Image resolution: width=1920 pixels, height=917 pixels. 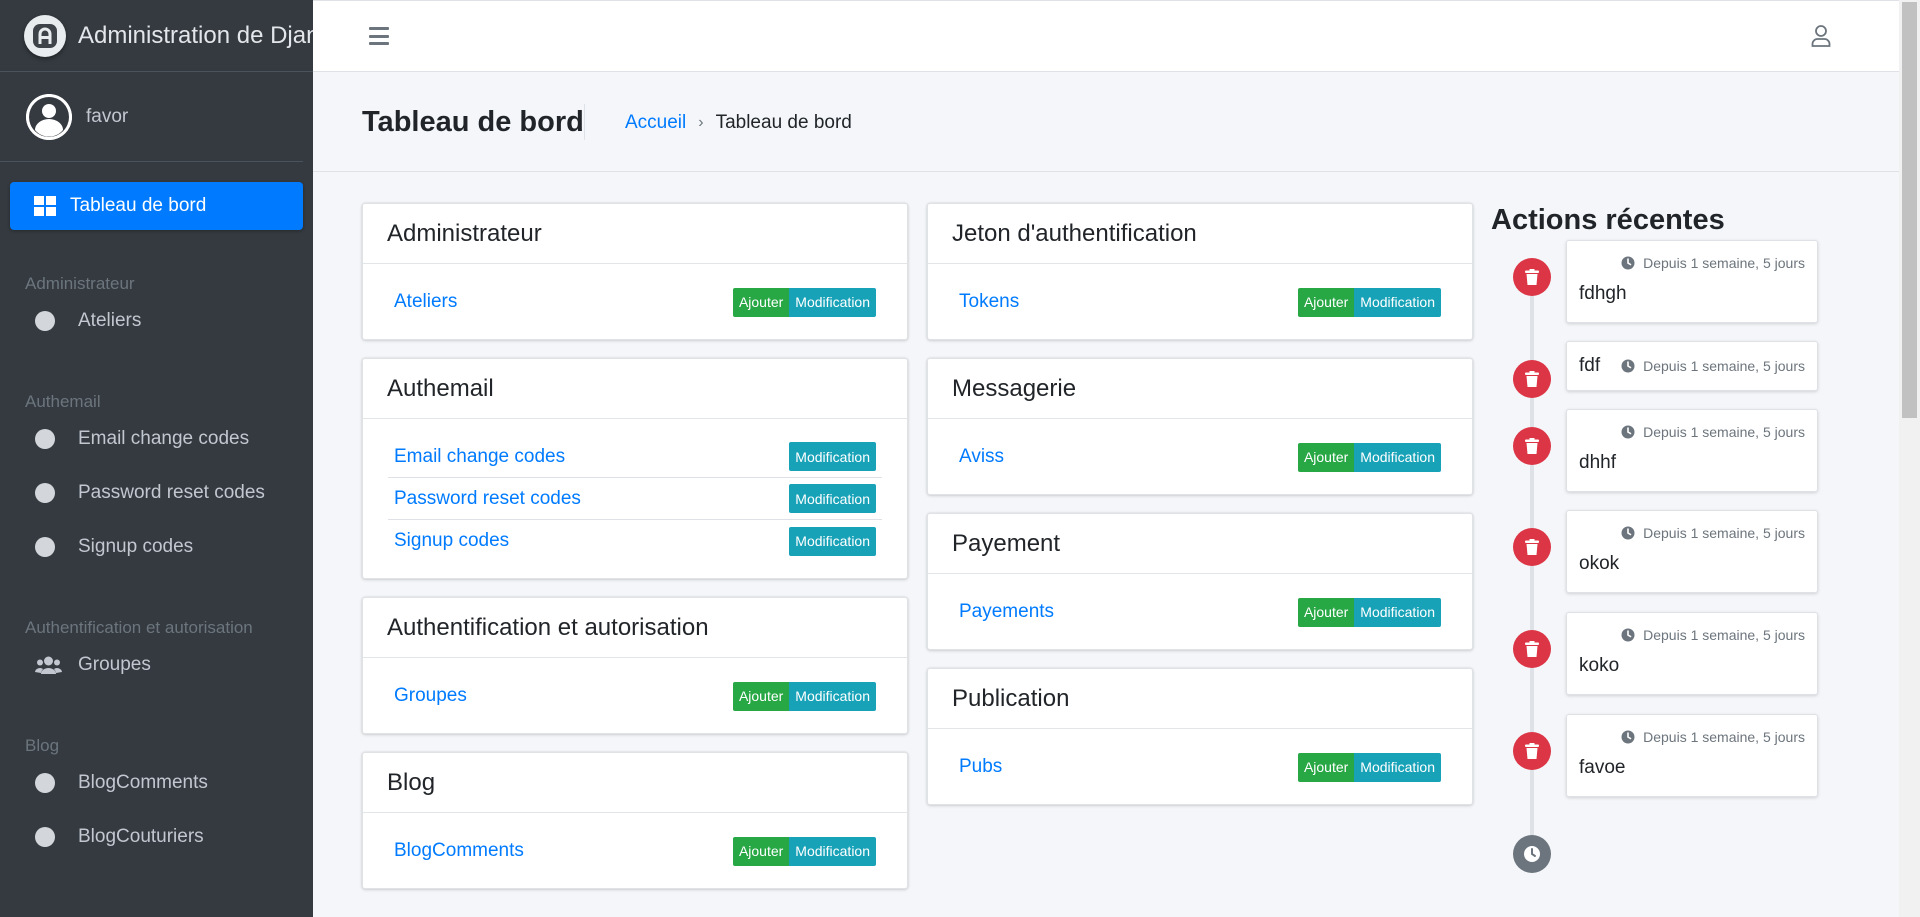 What do you see at coordinates (156, 837) in the screenshot?
I see `sidebar-item-blogcouturiers: BlogCouturiers` at bounding box center [156, 837].